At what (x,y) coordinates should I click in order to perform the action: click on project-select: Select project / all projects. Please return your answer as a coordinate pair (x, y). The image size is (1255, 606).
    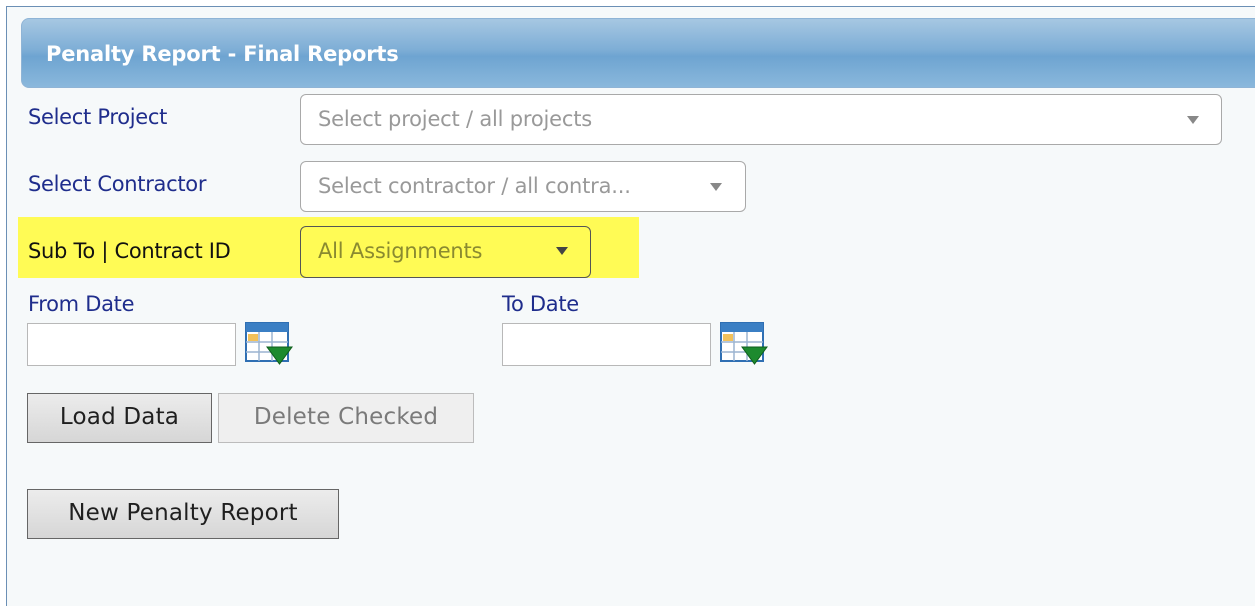
    Looking at the image, I should click on (761, 119).